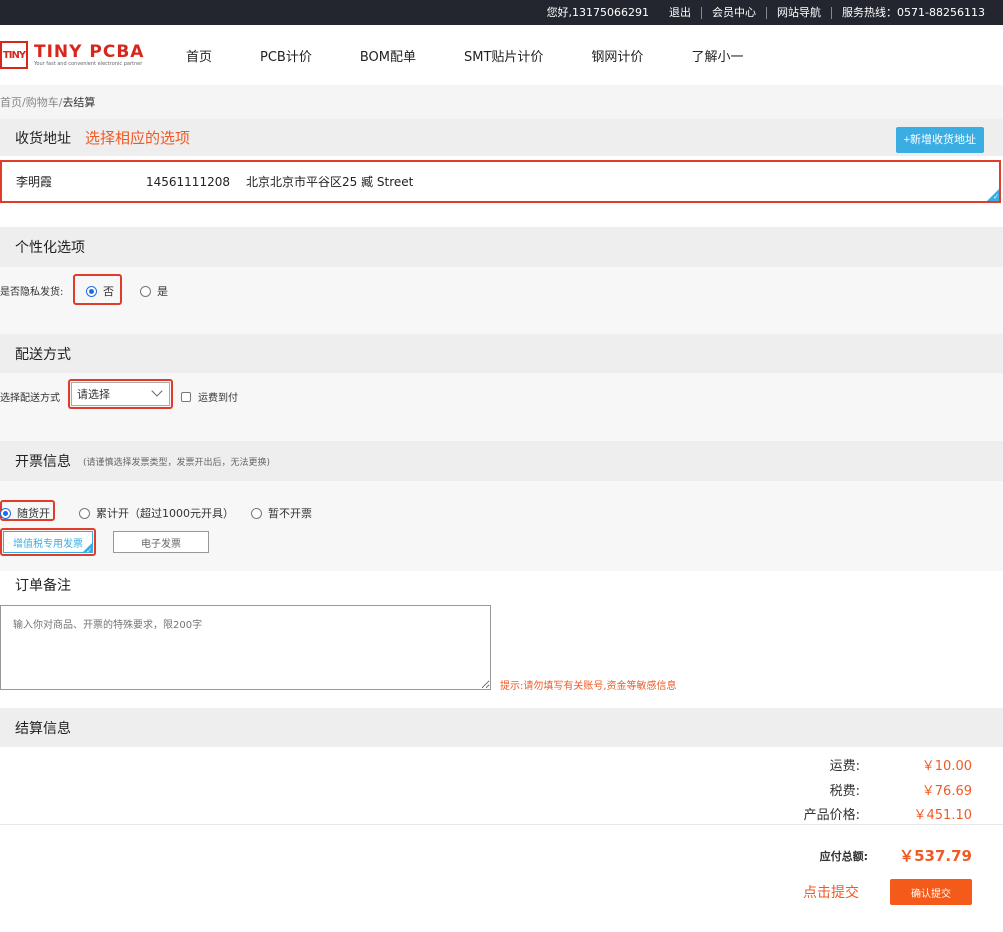 Image resolution: width=1003 pixels, height=932 pixels. I want to click on site-nav-link: 网站导航, so click(799, 13).